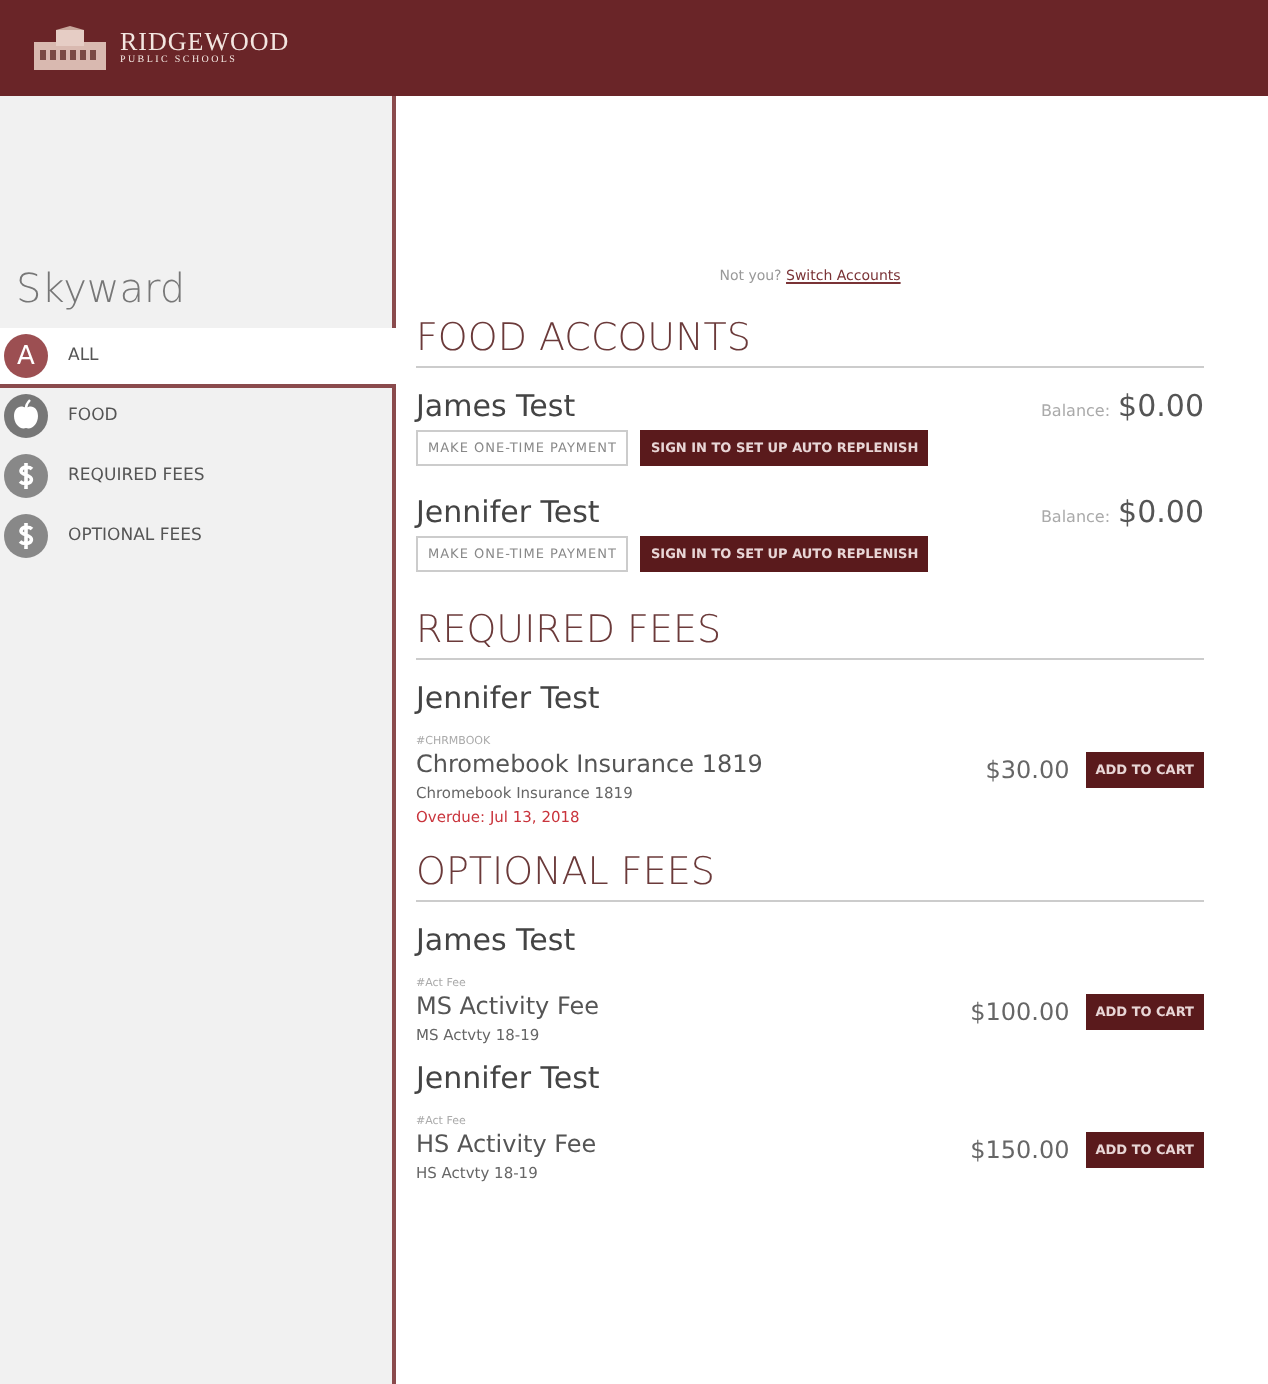 The image size is (1268, 1384). I want to click on avatar-letter-icon: A, so click(26, 356).